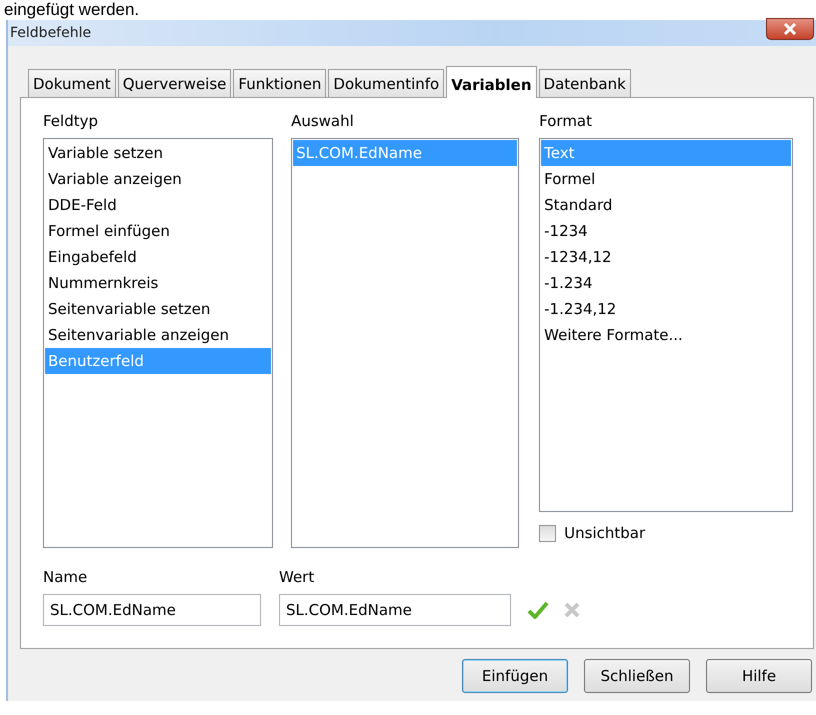 Image resolution: width=816 pixels, height=715 pixels. What do you see at coordinates (158, 309) in the screenshot?
I see `list-item: Seitenvariable setzen` at bounding box center [158, 309].